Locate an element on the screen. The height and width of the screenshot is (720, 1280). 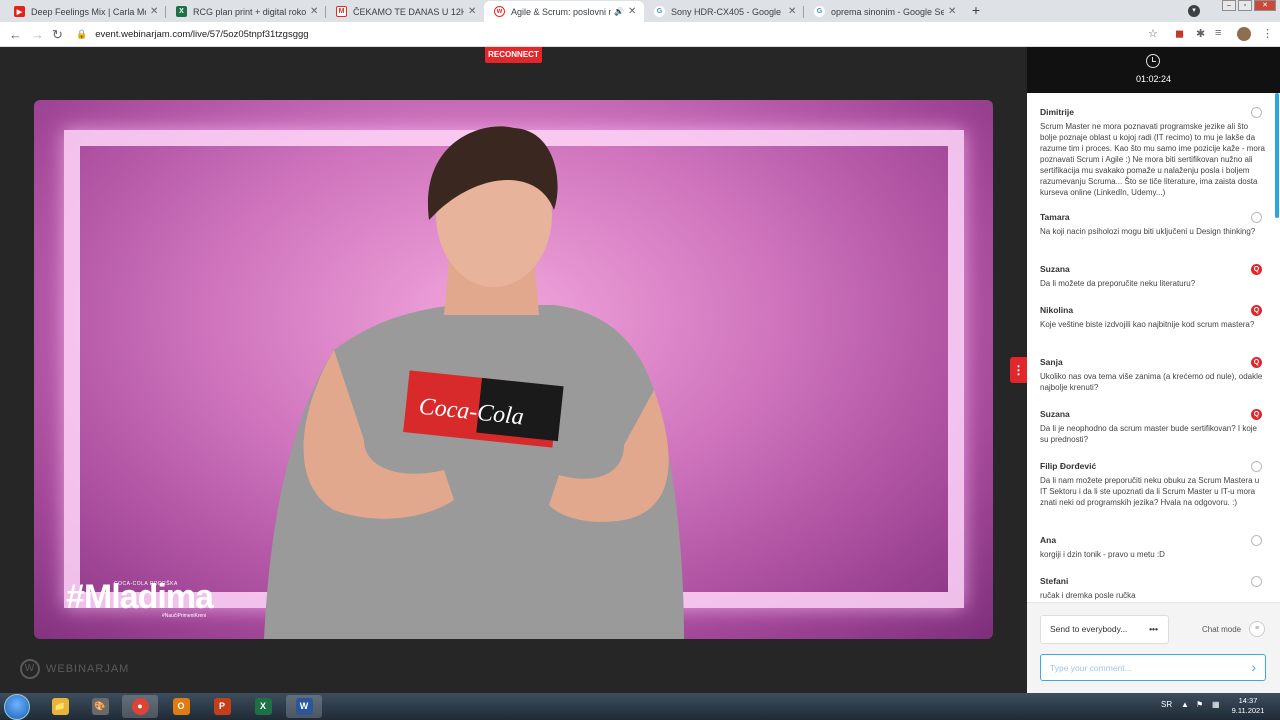
taskbar-explorer: 📁 is located at coordinates (60, 706).